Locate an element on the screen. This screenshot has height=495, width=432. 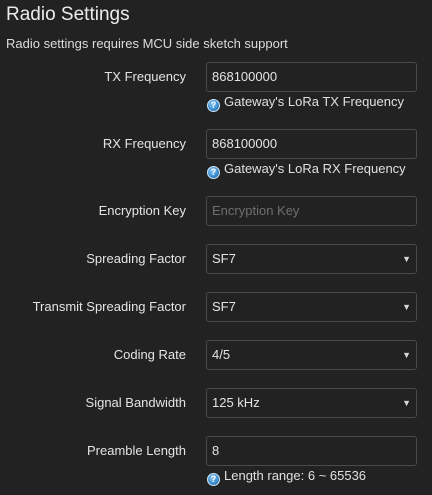
transmit-spreading-factor-select: SF7 ▼ is located at coordinates (311, 307).